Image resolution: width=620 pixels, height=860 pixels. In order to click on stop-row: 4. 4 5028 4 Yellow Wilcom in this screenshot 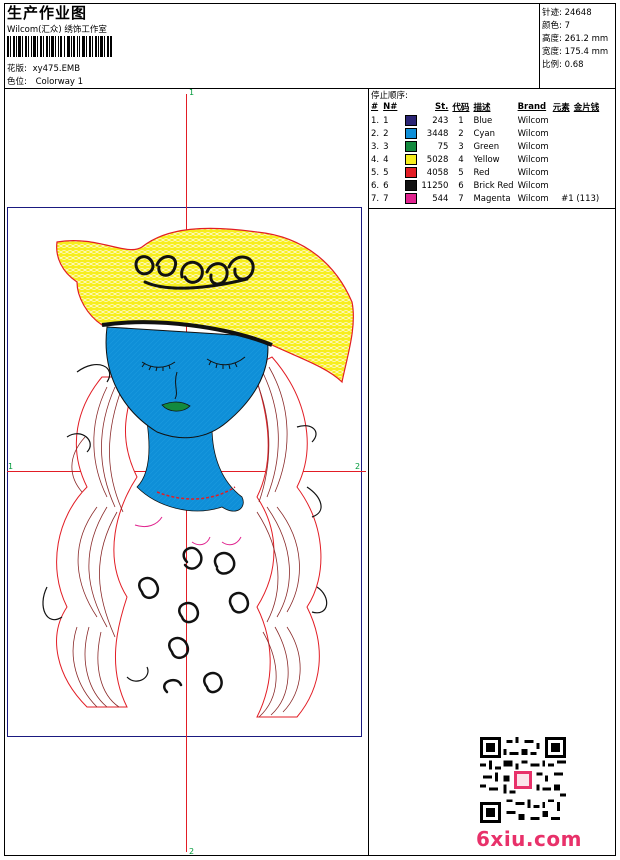, I will do `click(485, 159)`.